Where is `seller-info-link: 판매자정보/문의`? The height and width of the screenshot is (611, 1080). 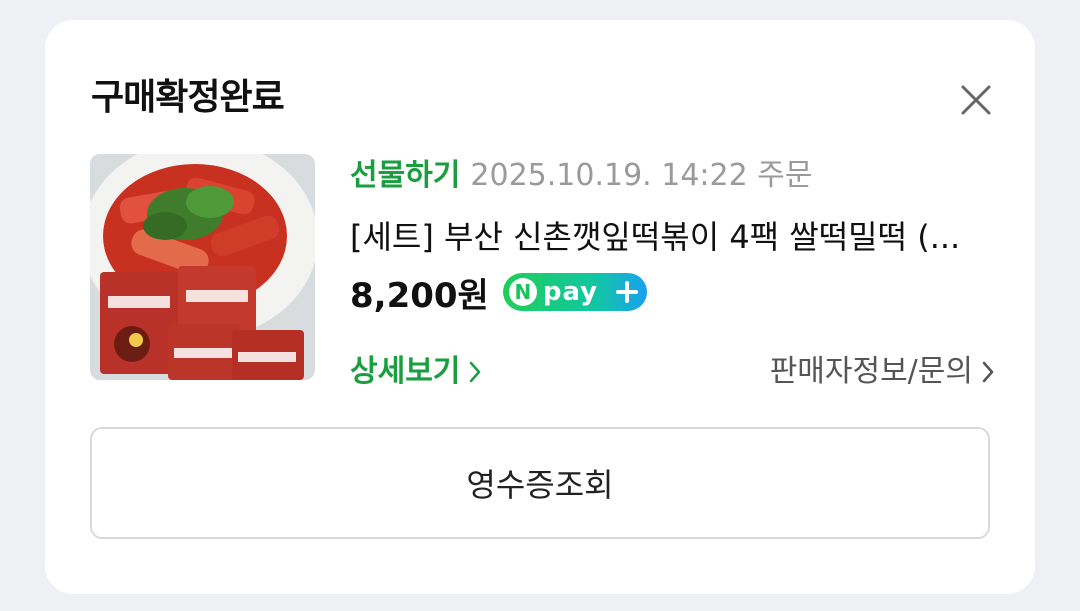 seller-info-link: 판매자정보/문의 is located at coordinates (882, 372).